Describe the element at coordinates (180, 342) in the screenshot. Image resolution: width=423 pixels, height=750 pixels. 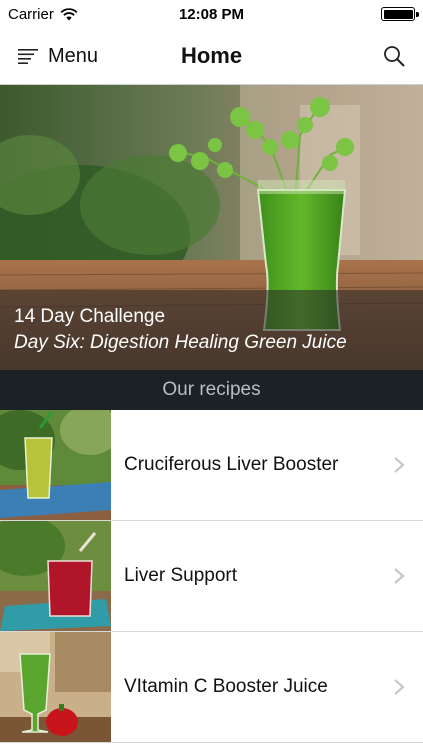
I see `hero-subtitle: Day Six: Digestion Healing Green Juice` at that location.